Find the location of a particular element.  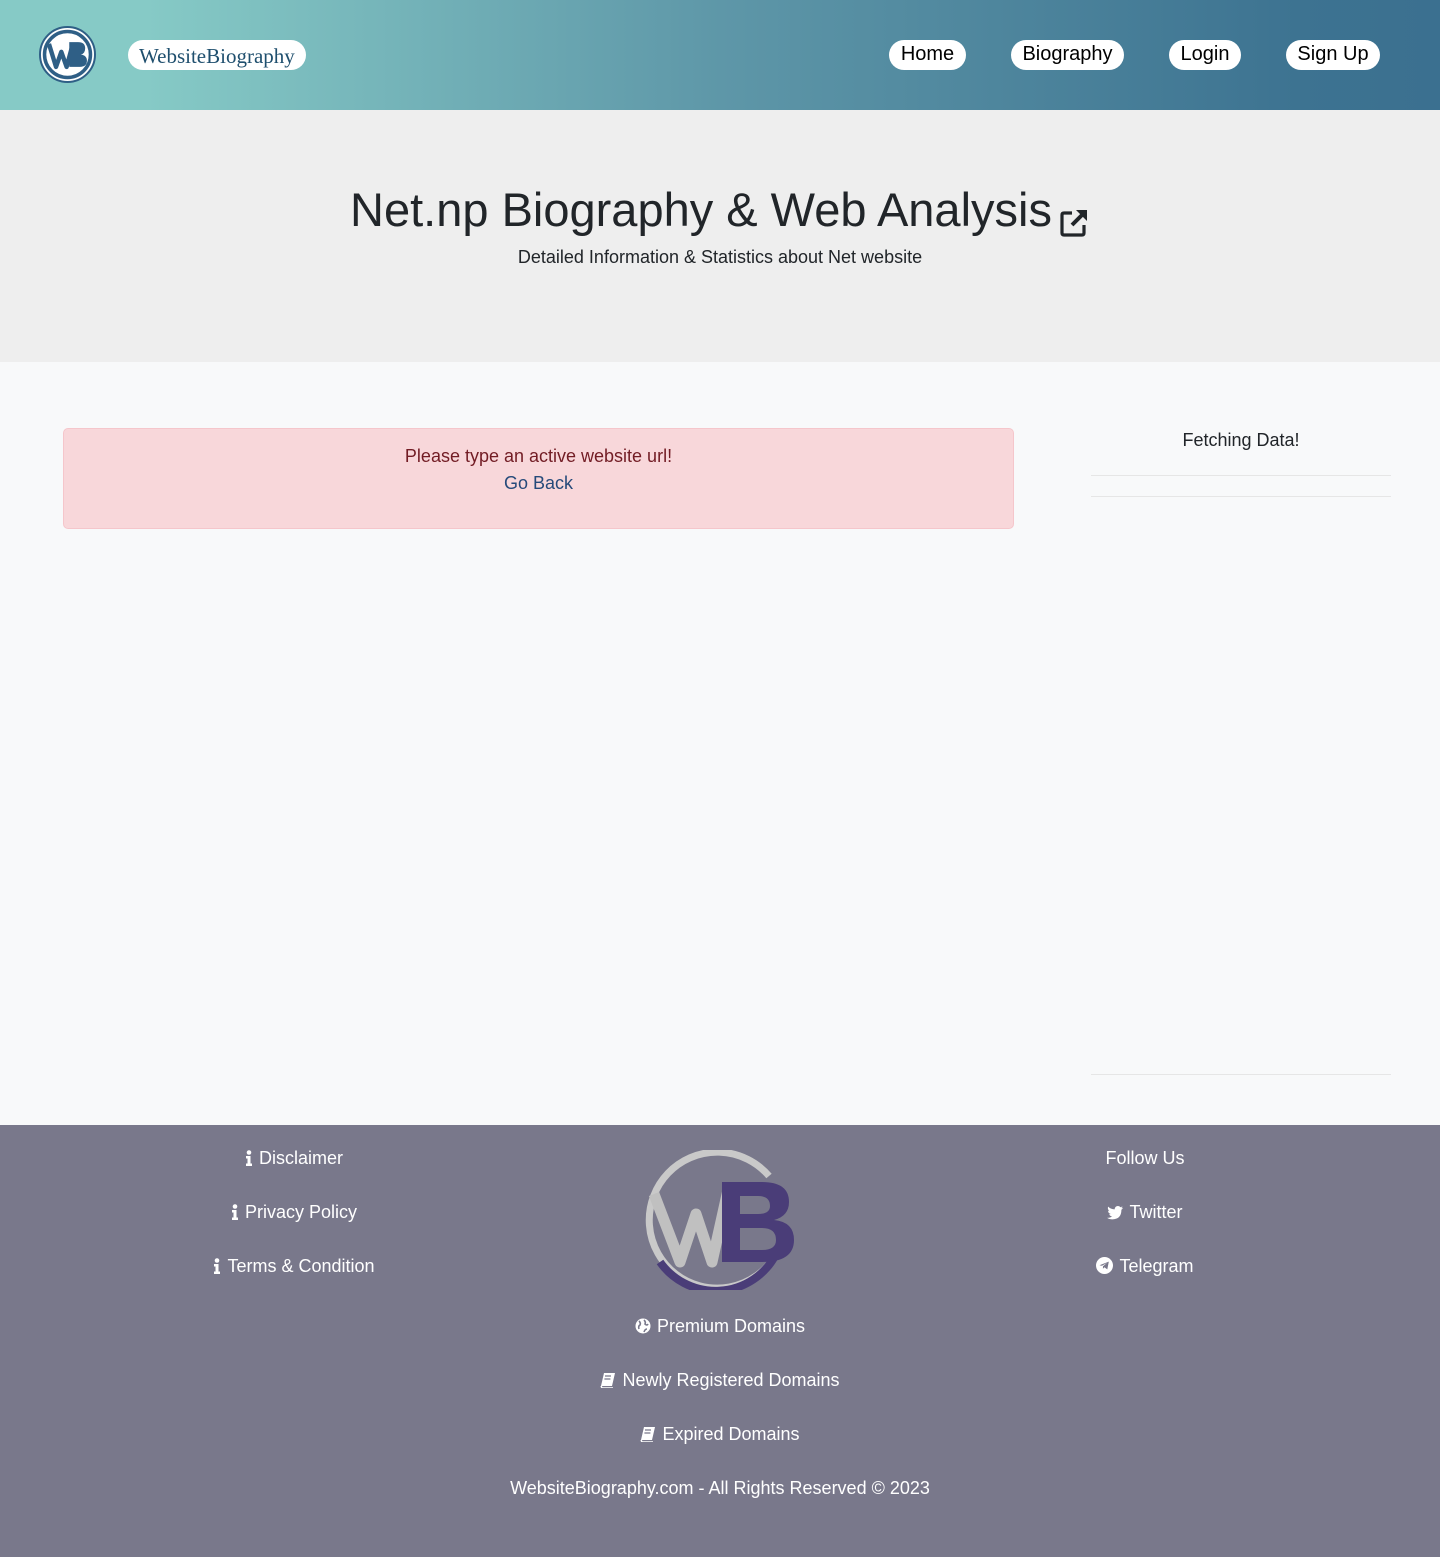

wb-logo-icon is located at coordinates (67, 54).